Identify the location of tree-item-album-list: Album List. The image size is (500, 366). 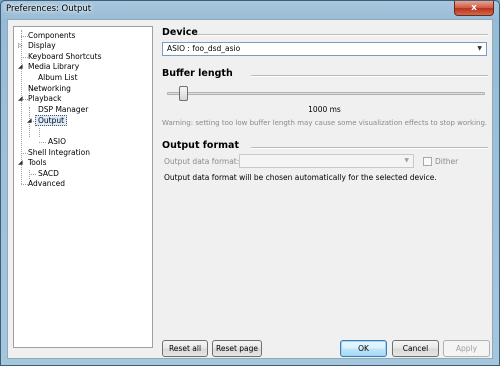
(58, 77).